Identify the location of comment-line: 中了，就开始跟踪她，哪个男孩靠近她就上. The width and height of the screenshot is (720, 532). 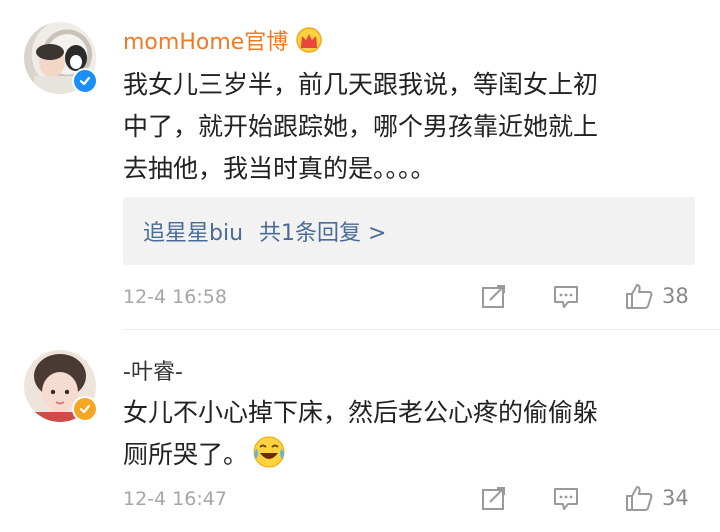
(361, 126).